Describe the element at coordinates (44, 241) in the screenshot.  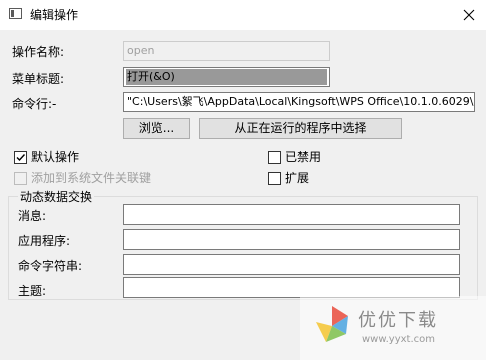
I see `dde-application-label: 应用程序:` at that location.